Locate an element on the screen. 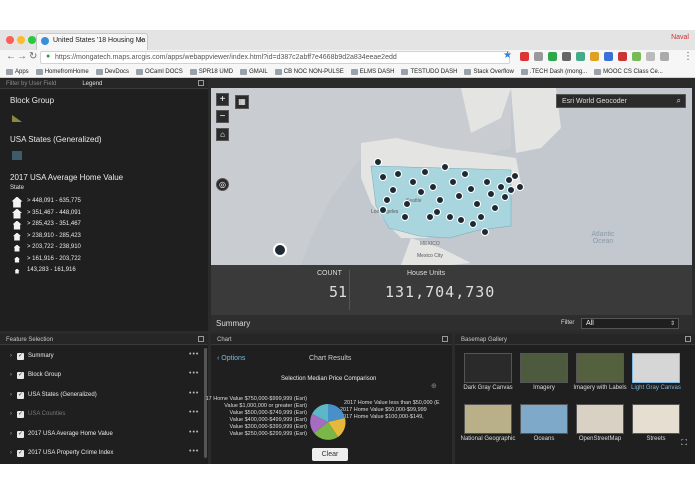 The image size is (695, 494). house-cluster-icon is located at coordinates (280, 250).